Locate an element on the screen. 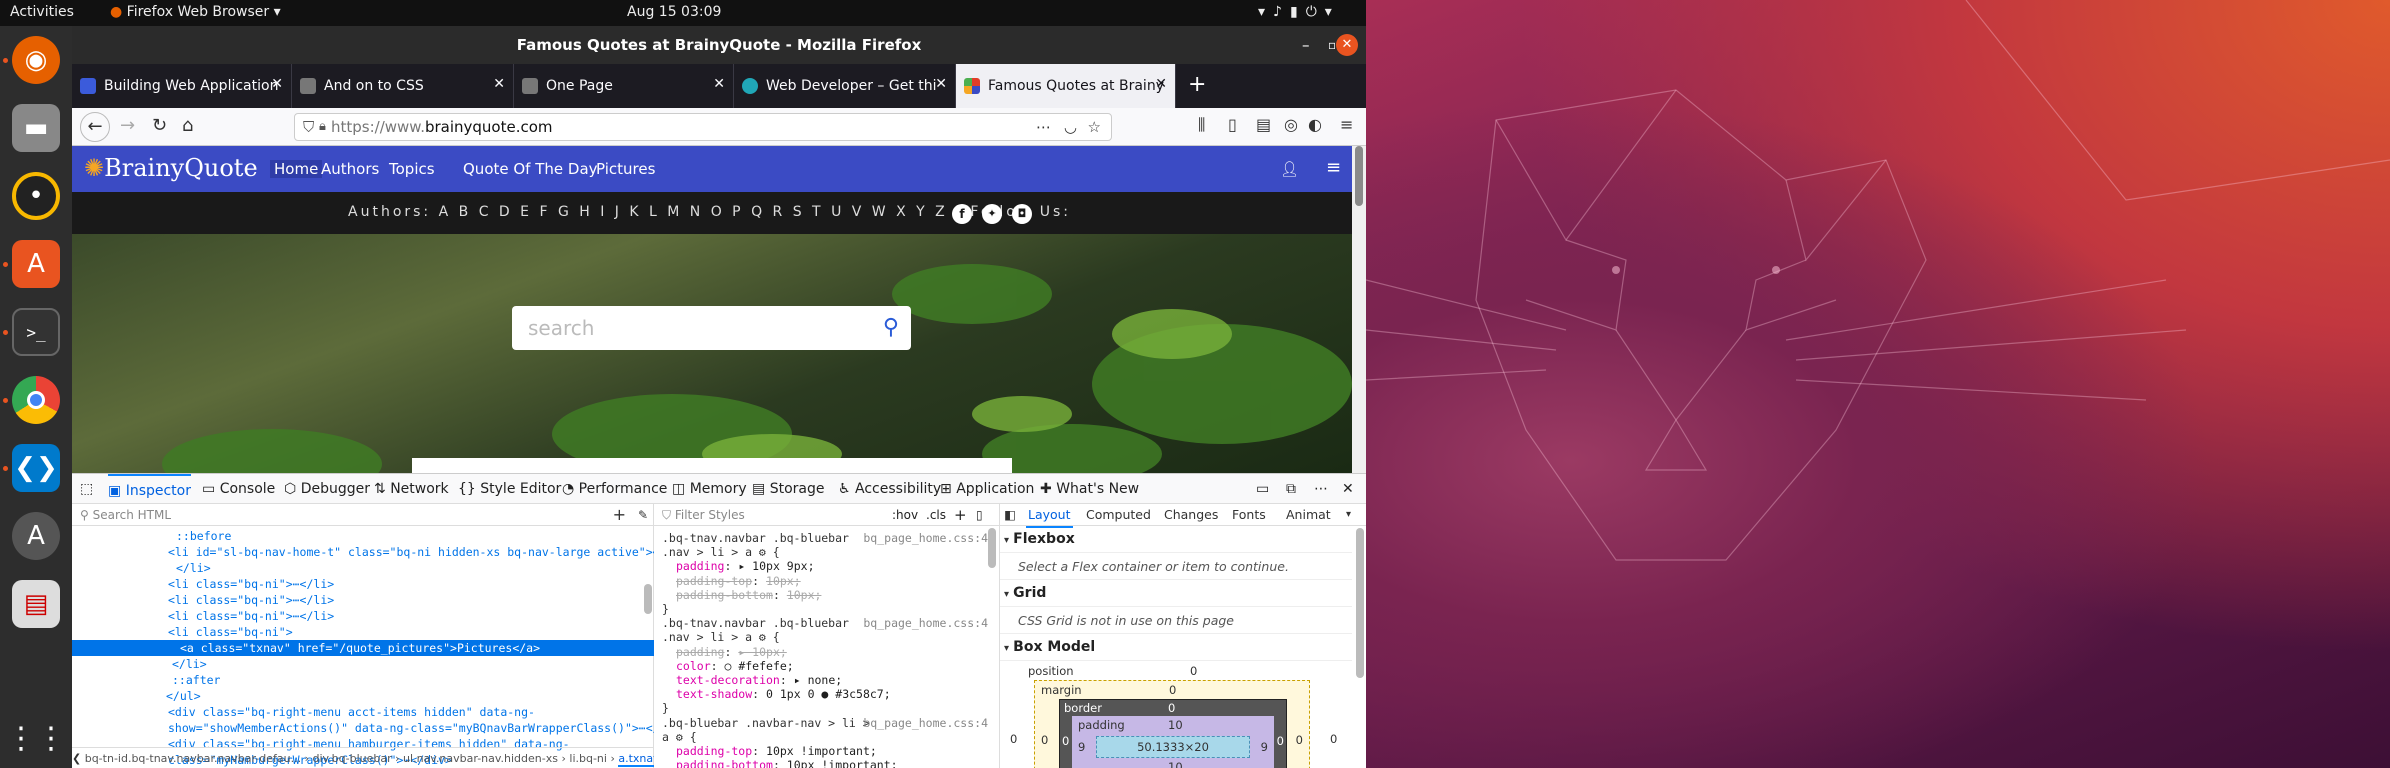  tab-active: Famous Quotes at Brainy ✕ is located at coordinates (1066, 86).